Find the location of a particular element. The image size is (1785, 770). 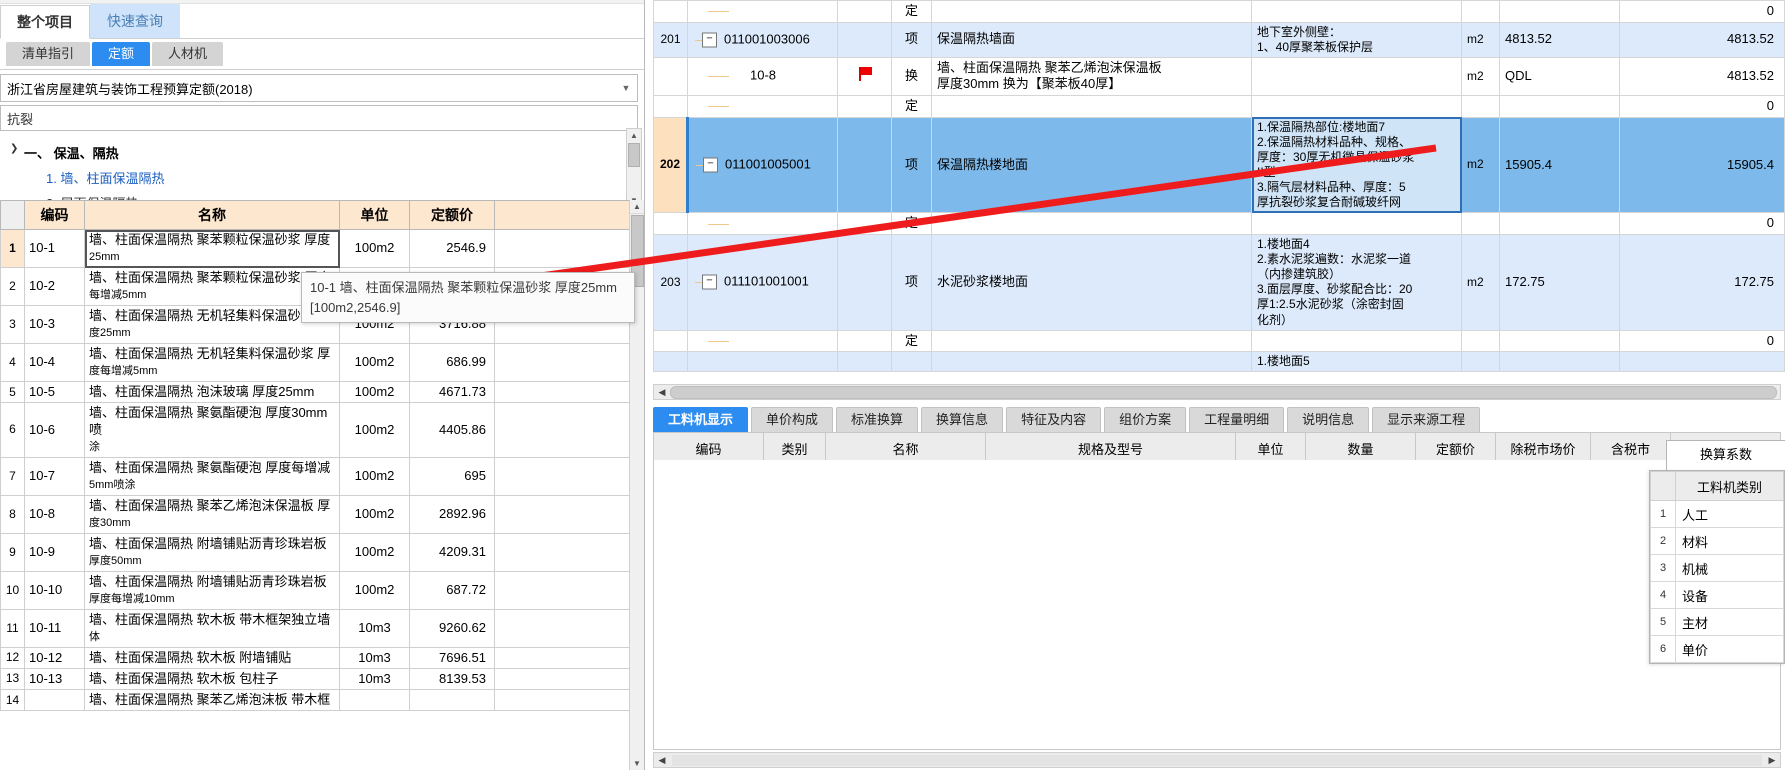

detail-col-0: 编码 is located at coordinates (708, 448).